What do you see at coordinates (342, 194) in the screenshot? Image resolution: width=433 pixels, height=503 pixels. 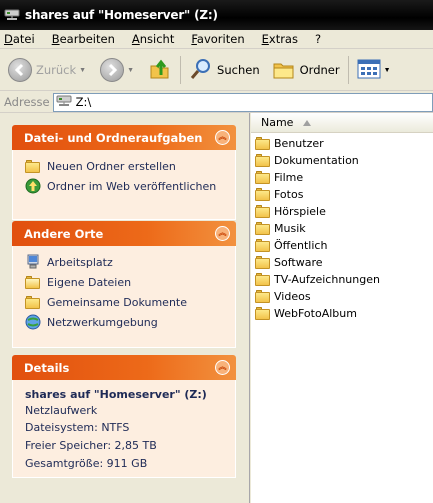 I see `folder-item: Fotos` at bounding box center [342, 194].